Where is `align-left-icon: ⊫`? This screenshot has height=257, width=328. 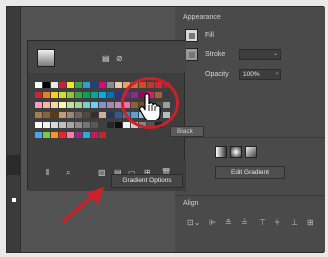
align-left-icon: ⊫ is located at coordinates (212, 223).